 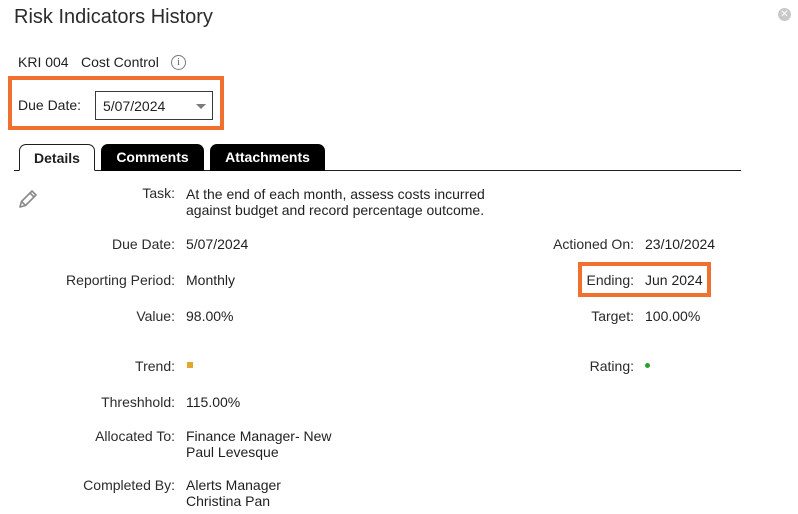 What do you see at coordinates (152, 157) in the screenshot?
I see `tab-comments: Comments` at bounding box center [152, 157].